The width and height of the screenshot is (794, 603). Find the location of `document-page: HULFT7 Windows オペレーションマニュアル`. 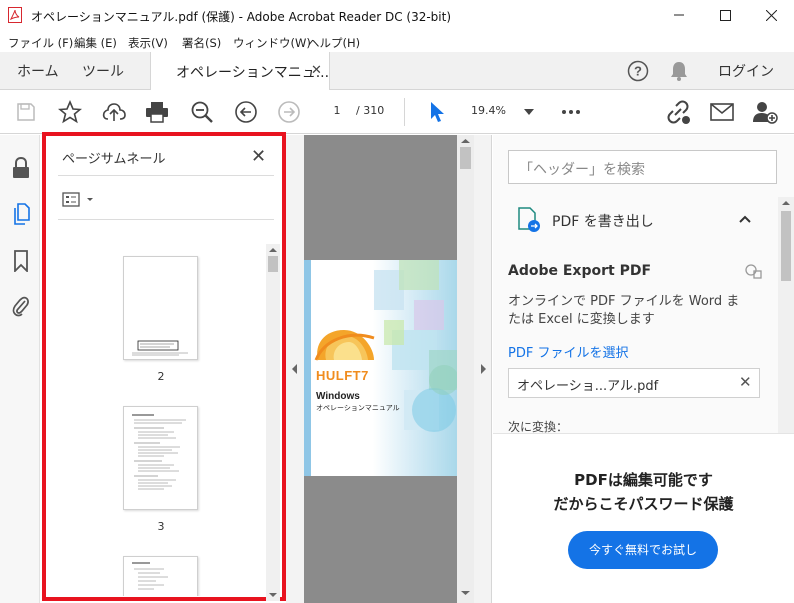

document-page: HULFT7 Windows オペレーションマニュアル is located at coordinates (380, 368).